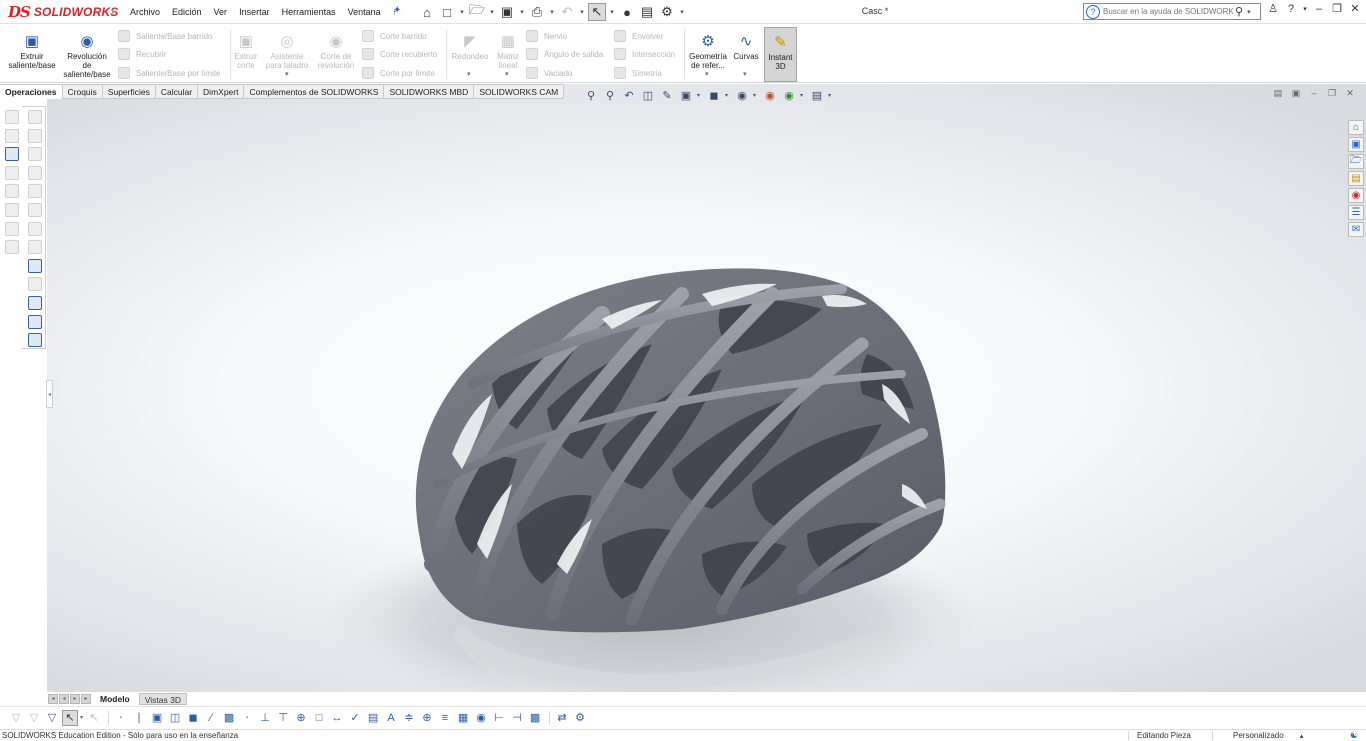 The width and height of the screenshot is (1366, 741). What do you see at coordinates (1278, 735) in the screenshot?
I see `units-selector: Personalizado ▴` at bounding box center [1278, 735].